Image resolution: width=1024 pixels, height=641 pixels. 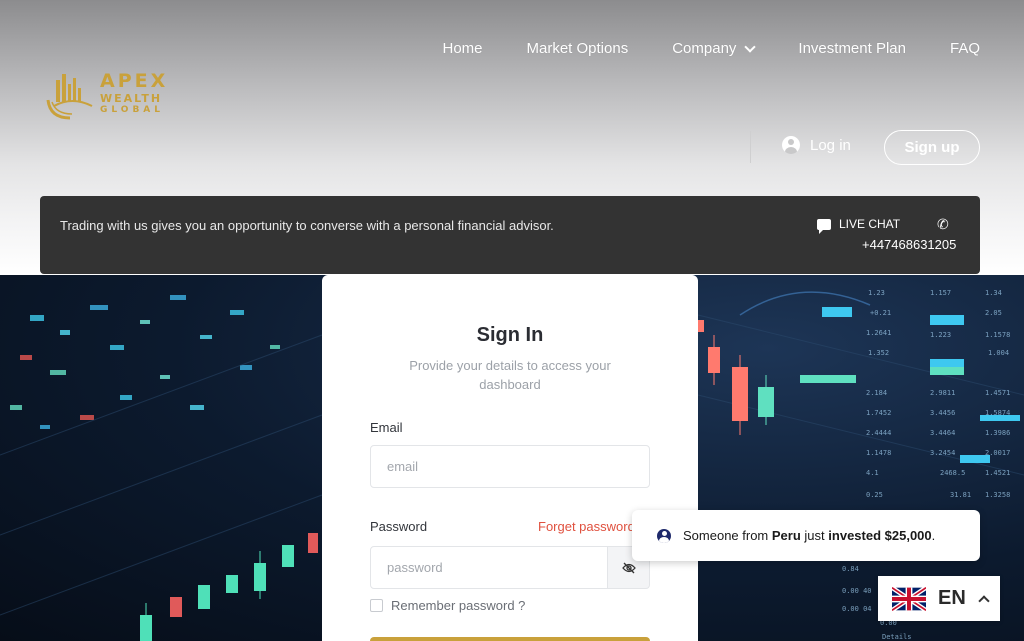 What do you see at coordinates (386, 427) in the screenshot?
I see `email-label: Email` at bounding box center [386, 427].